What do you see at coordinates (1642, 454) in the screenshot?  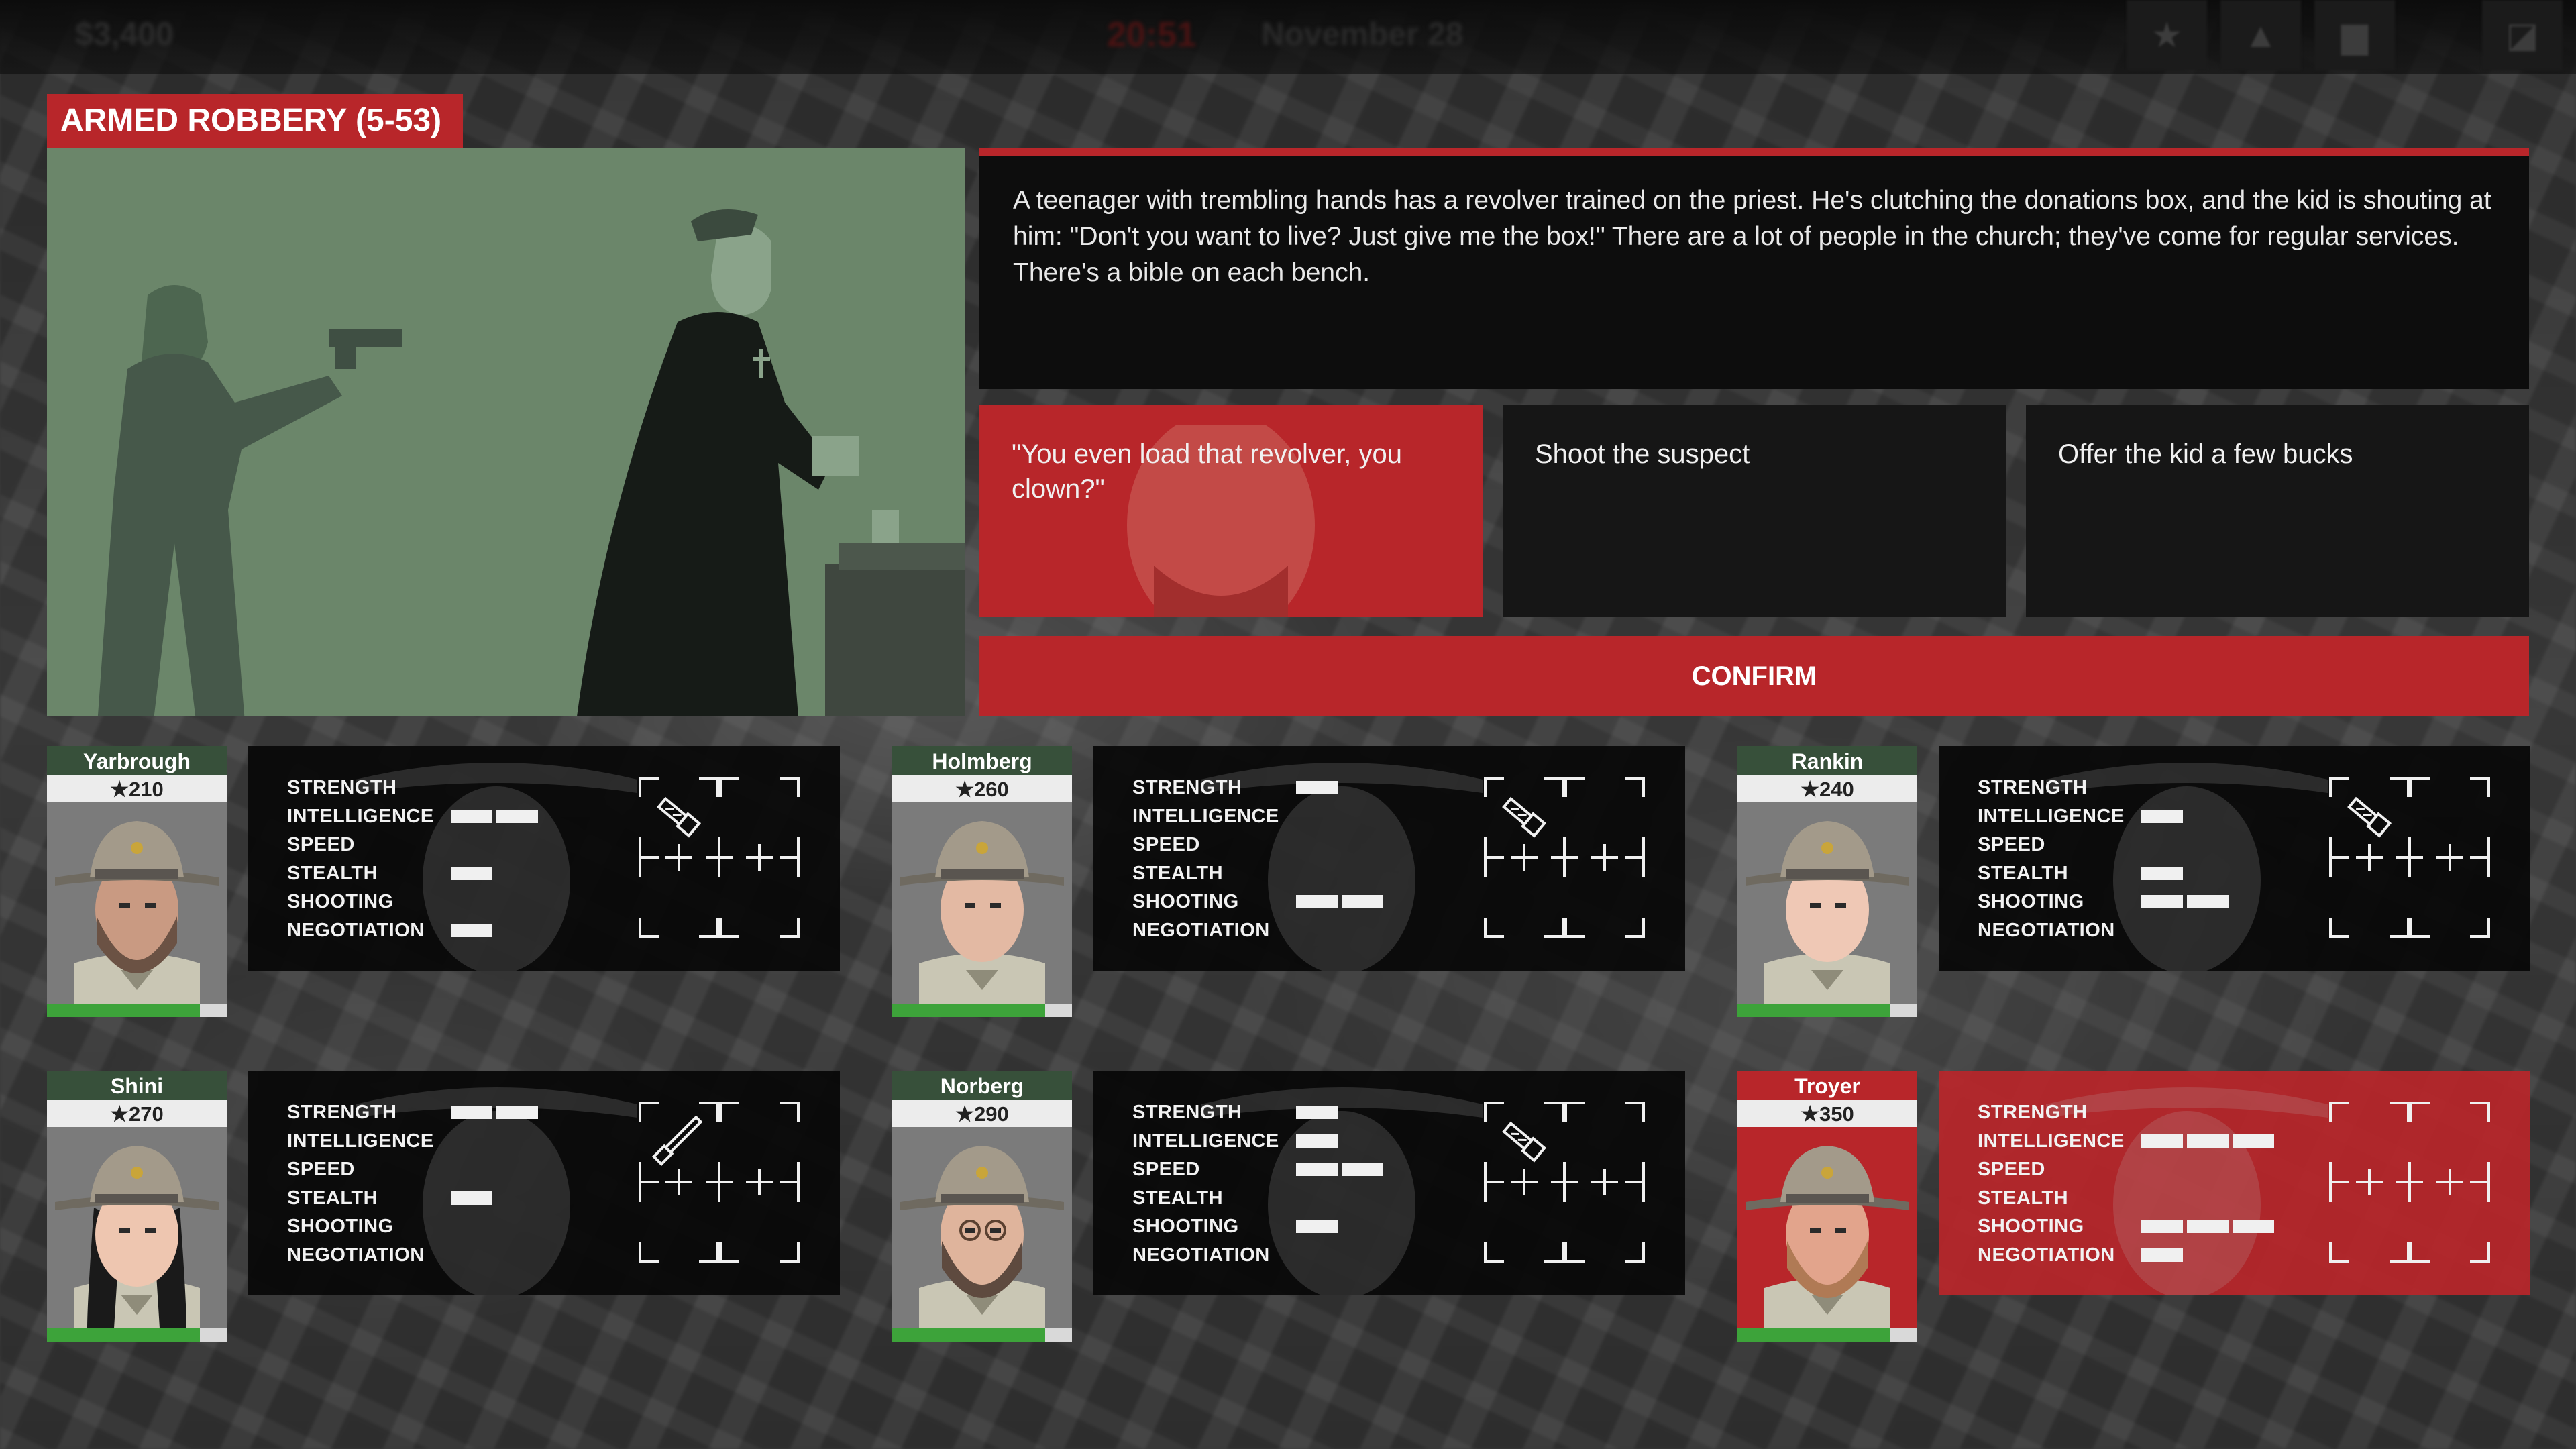 I see `dialogue-option-2-label: Shoot the suspect` at bounding box center [1642, 454].